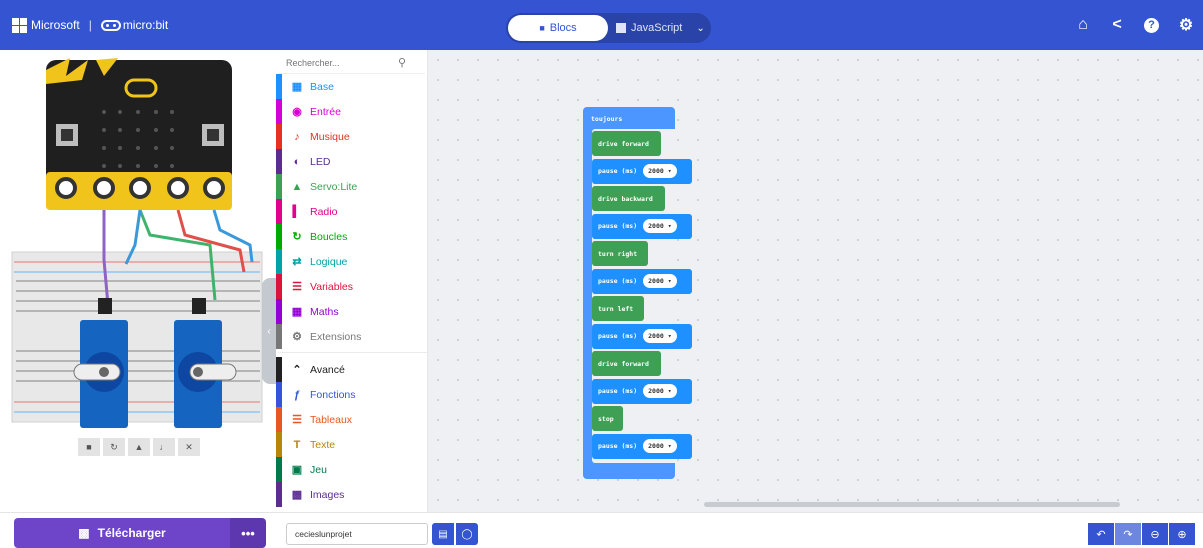 This screenshot has height=548, width=1203. Describe the element at coordinates (912, 504) in the screenshot. I see `horizontal-scrollbar` at that location.